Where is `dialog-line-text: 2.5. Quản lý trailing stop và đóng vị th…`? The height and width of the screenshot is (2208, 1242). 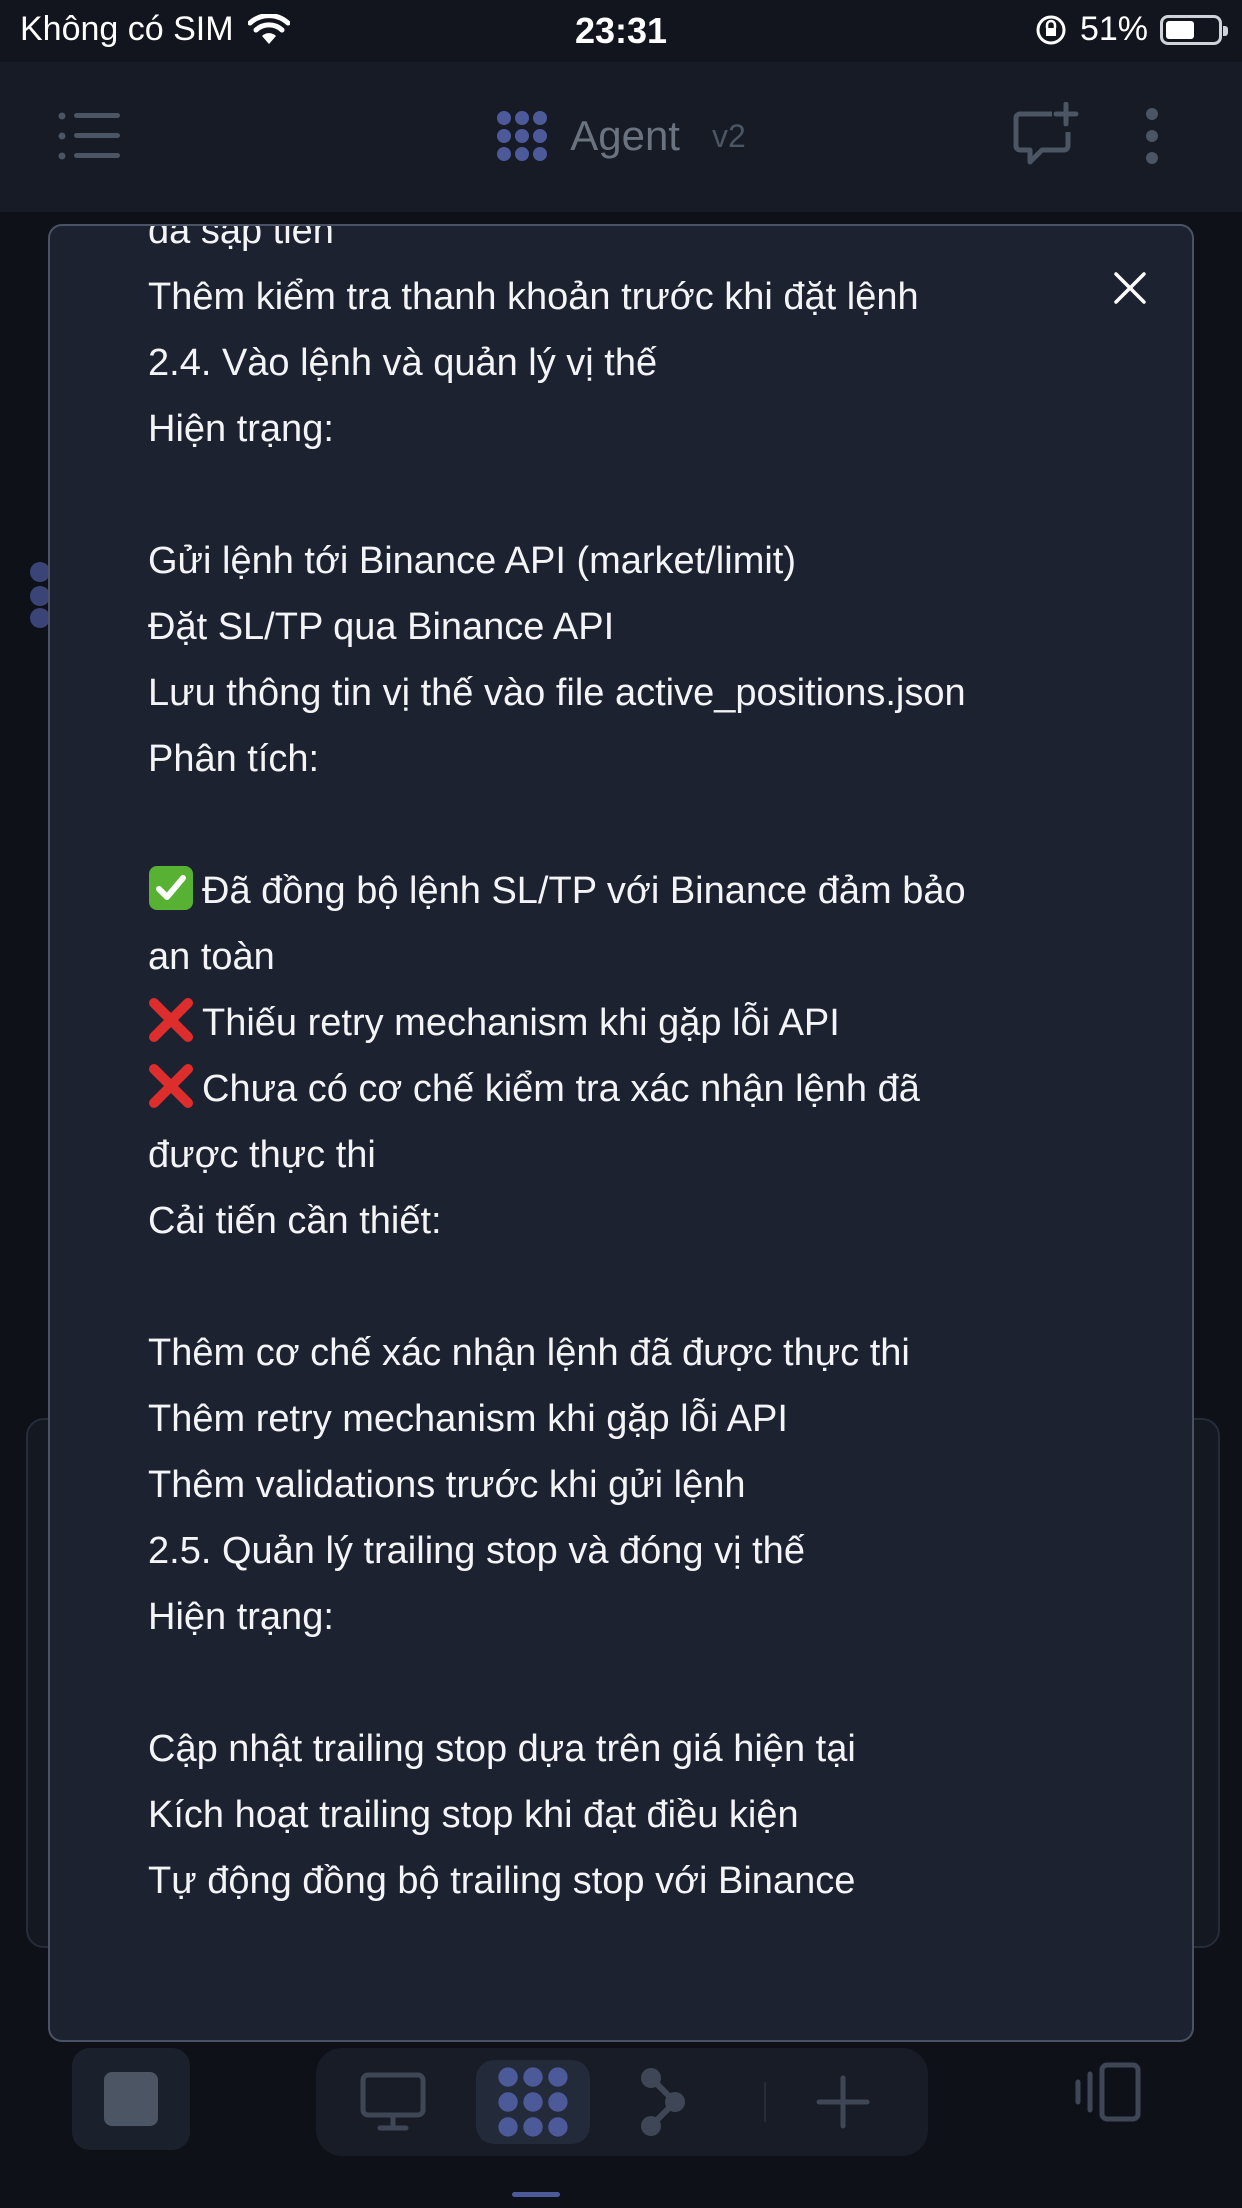
dialog-line-text: 2.5. Quản lý trailing stop và đóng vị th… is located at coordinates (476, 1551).